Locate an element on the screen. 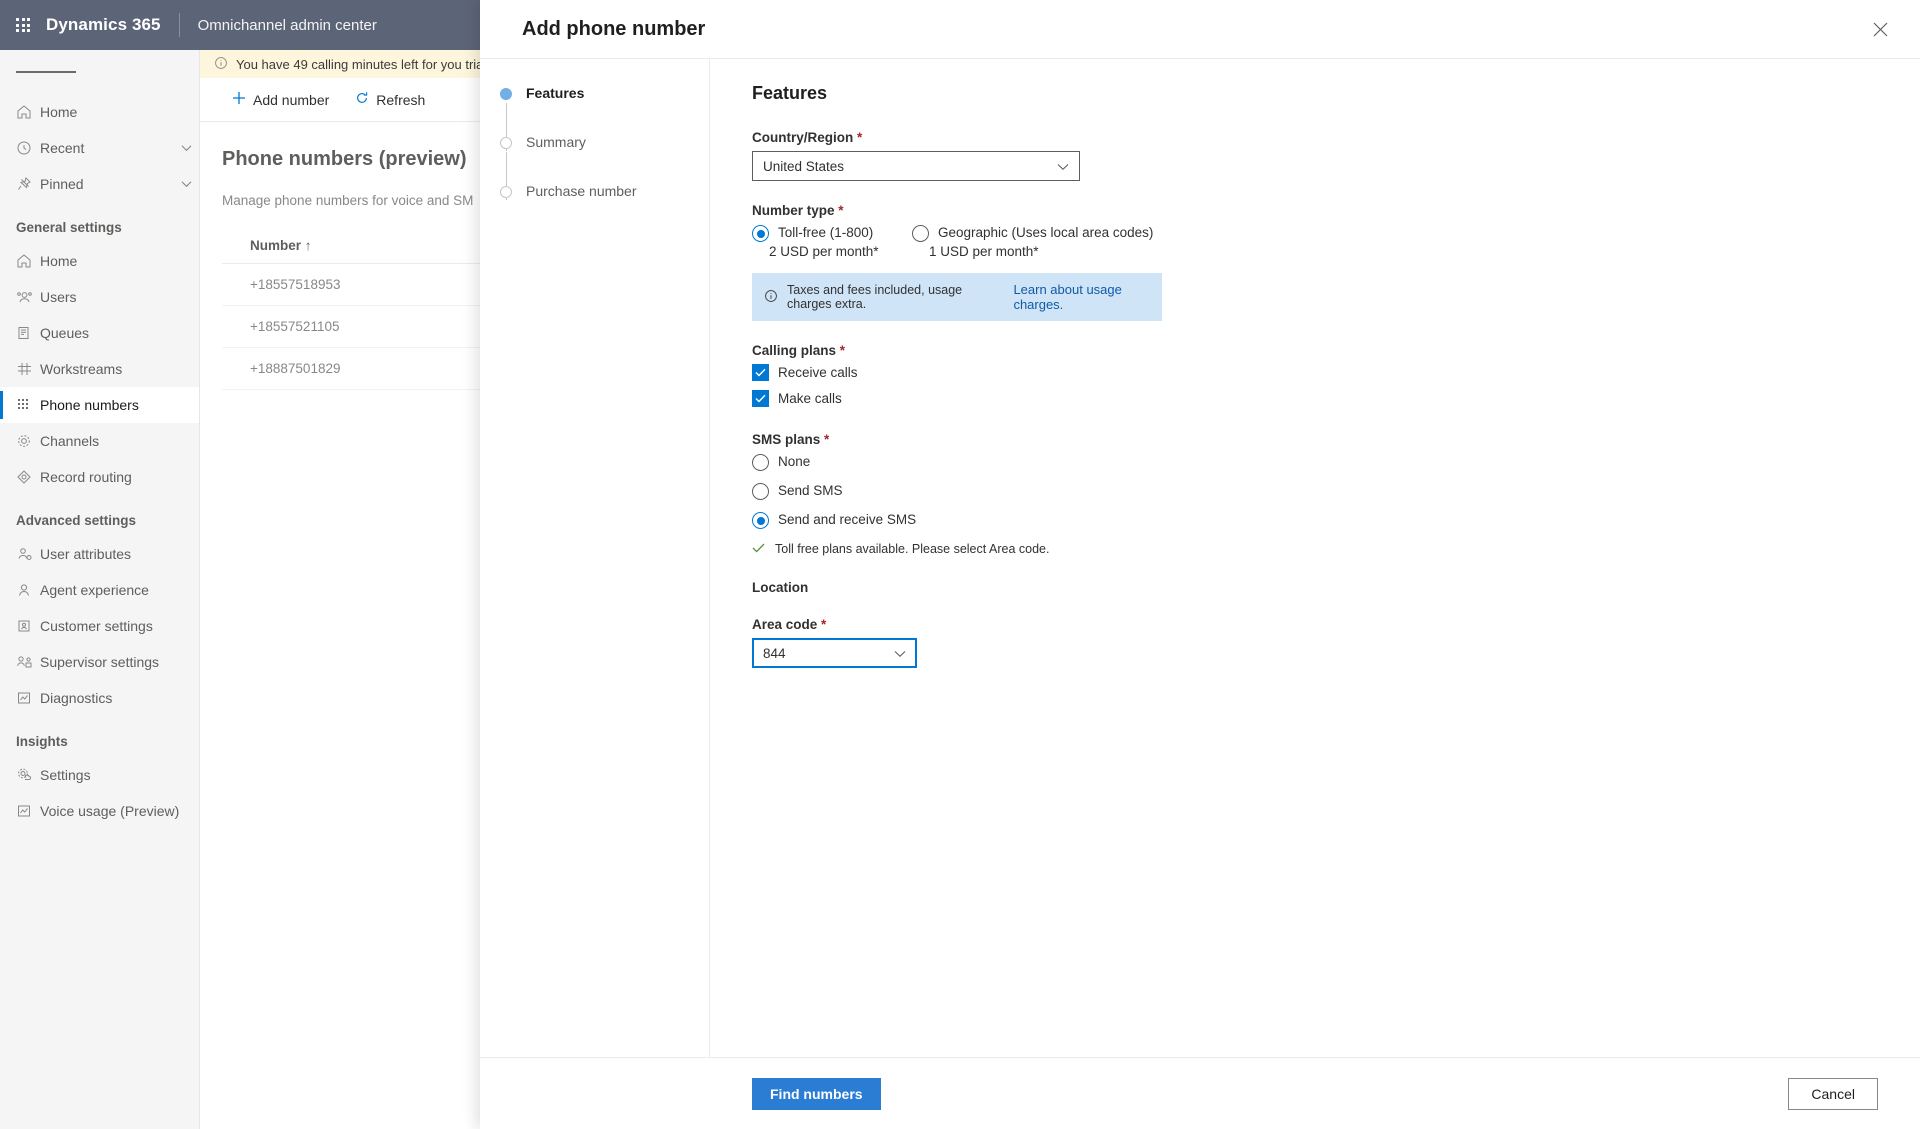 The width and height of the screenshot is (1920, 1129). sidebar-item-diagnostics: Diagnostics is located at coordinates (99, 698).